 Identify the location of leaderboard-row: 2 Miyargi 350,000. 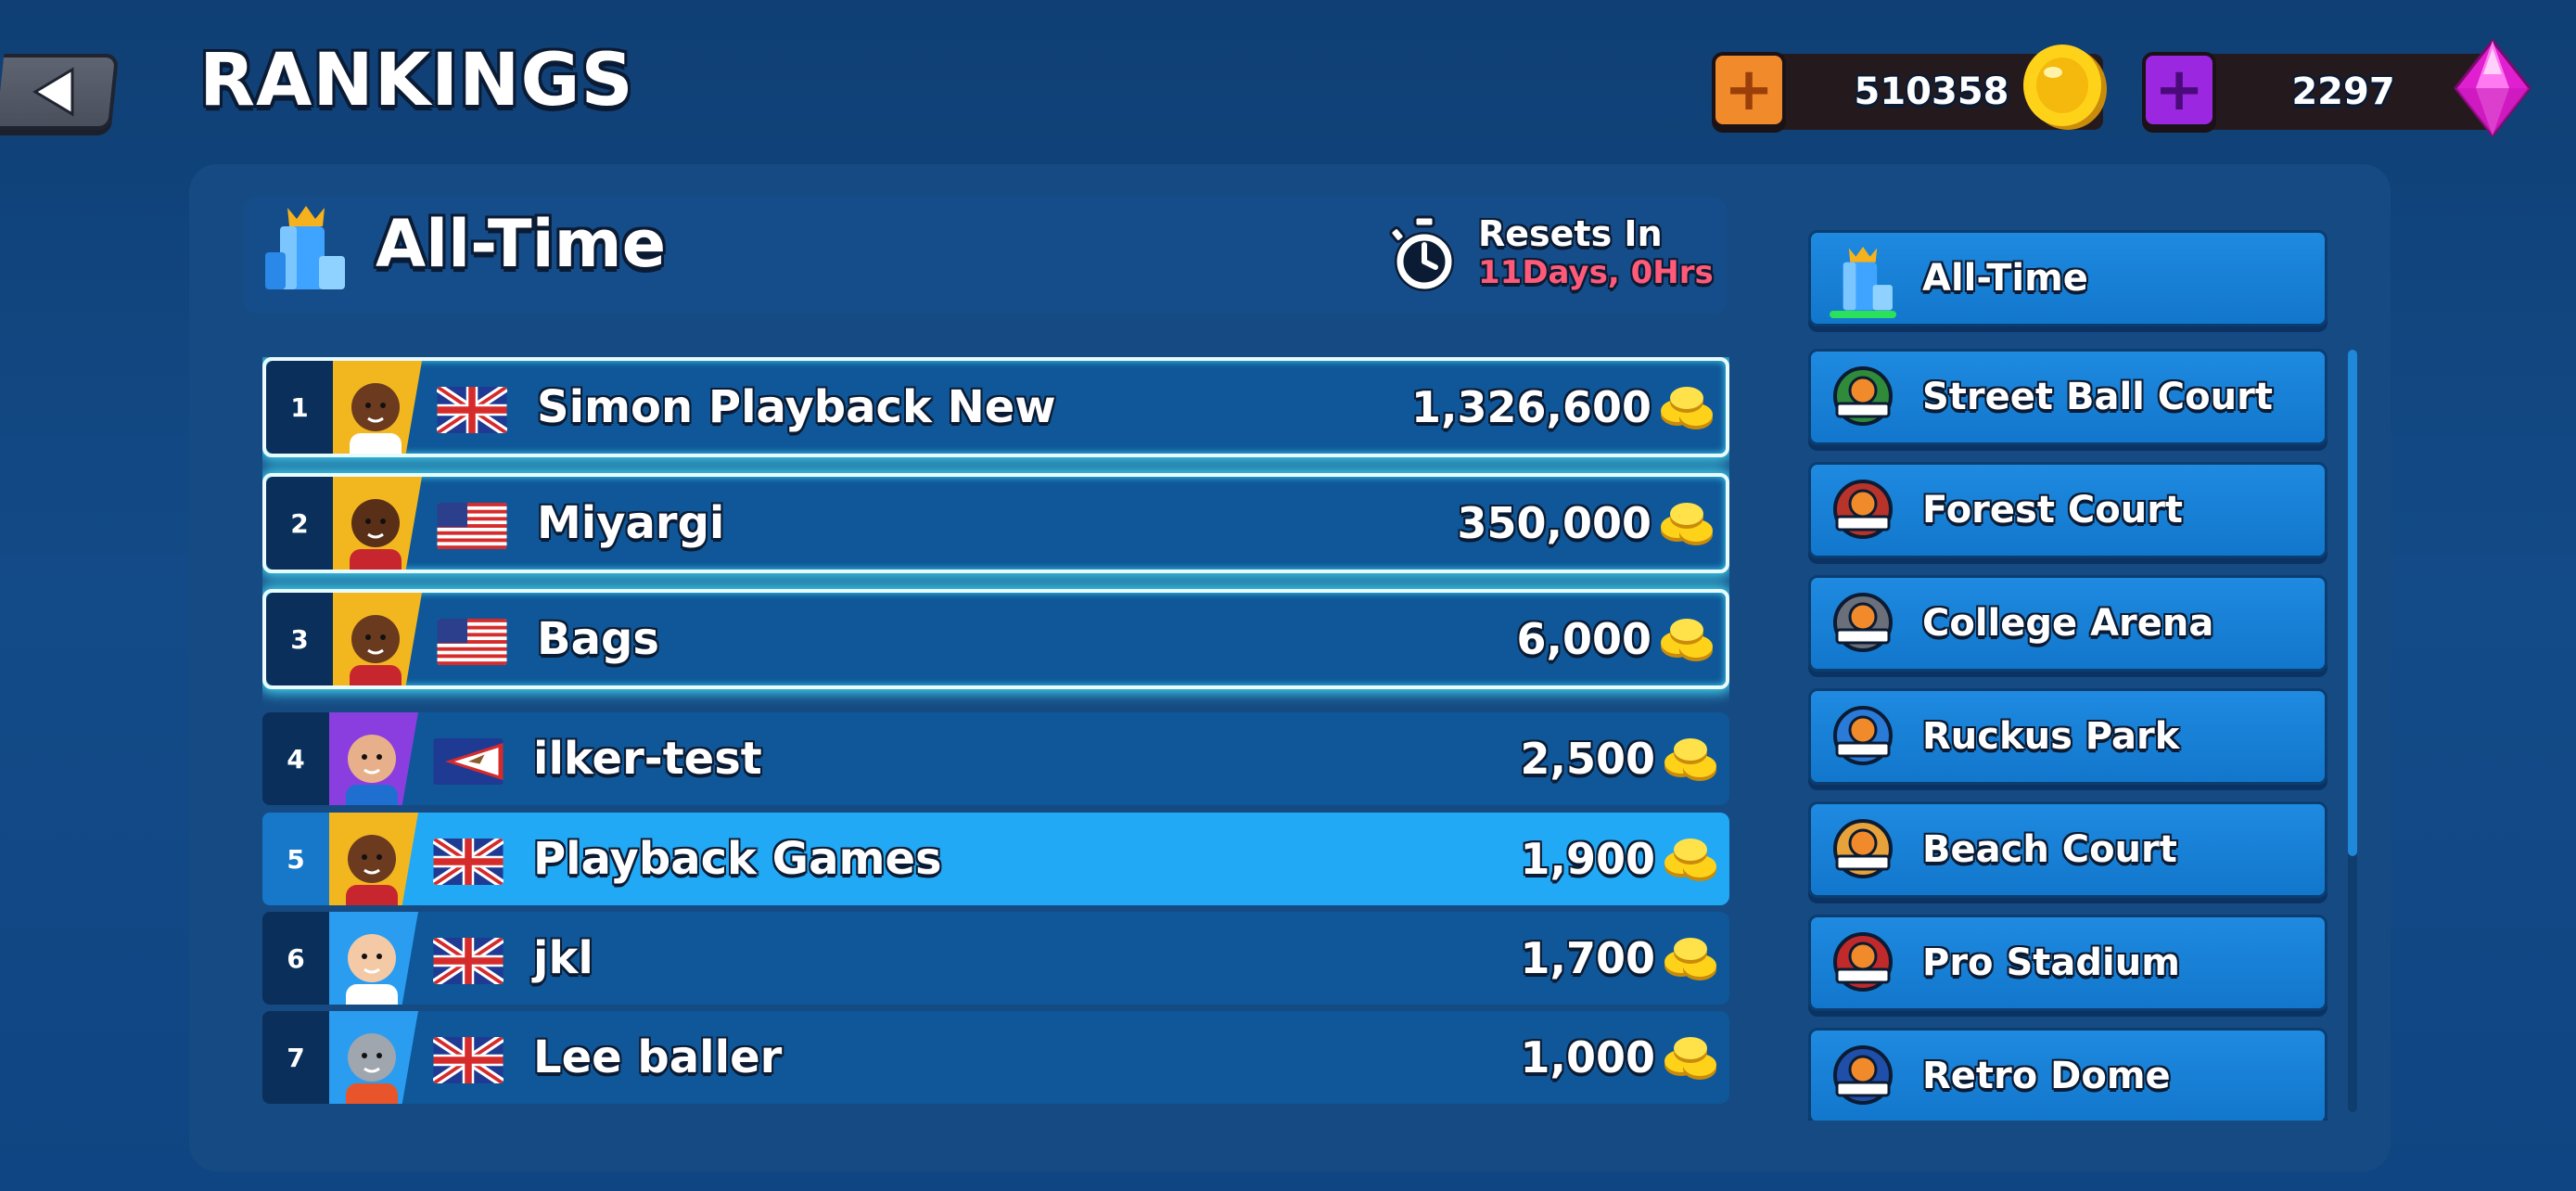
(996, 523).